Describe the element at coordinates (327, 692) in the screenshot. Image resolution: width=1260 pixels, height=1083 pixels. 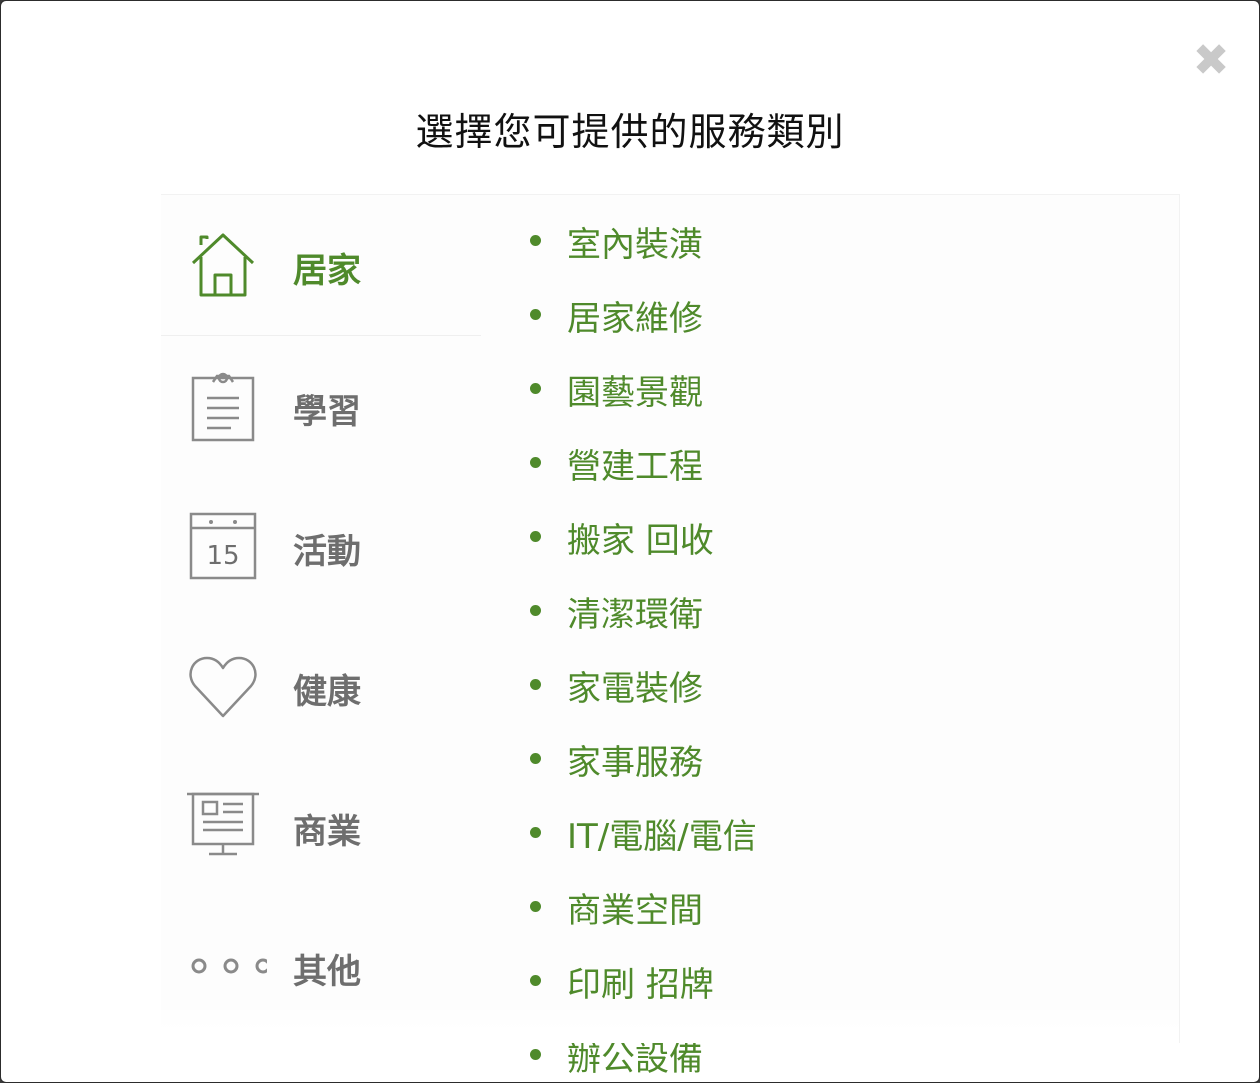
I see `category-label: 健康` at that location.